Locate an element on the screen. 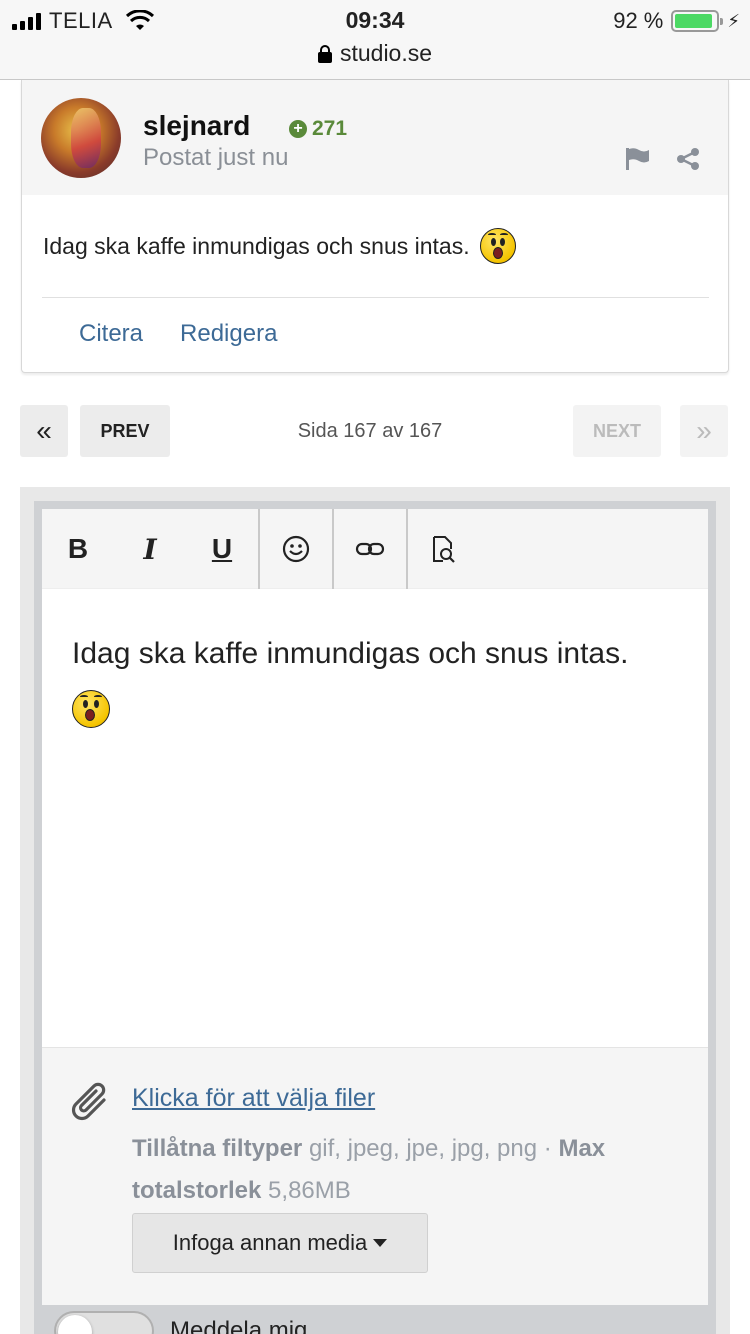 This screenshot has height=1334, width=750. underline-button: U is located at coordinates (222, 549).